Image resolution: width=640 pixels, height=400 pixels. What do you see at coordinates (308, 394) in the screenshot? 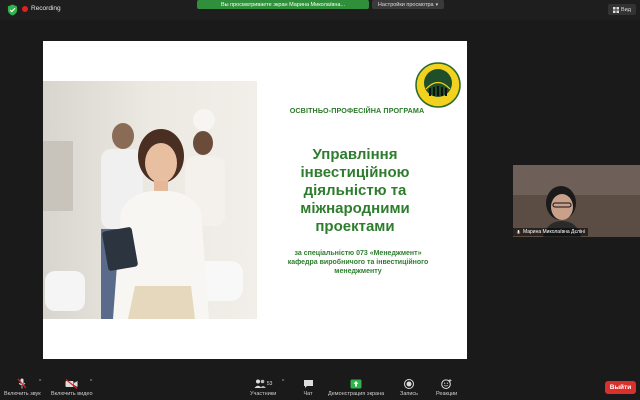
I see `chat-label: Чат` at bounding box center [308, 394].